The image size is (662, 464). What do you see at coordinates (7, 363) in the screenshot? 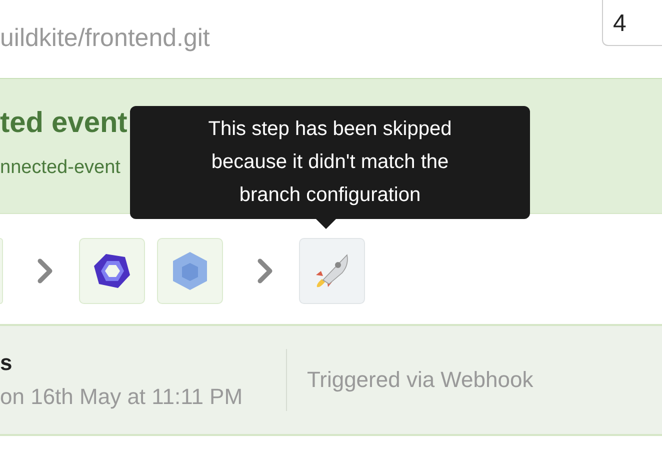
I see `creator-name: s` at bounding box center [7, 363].